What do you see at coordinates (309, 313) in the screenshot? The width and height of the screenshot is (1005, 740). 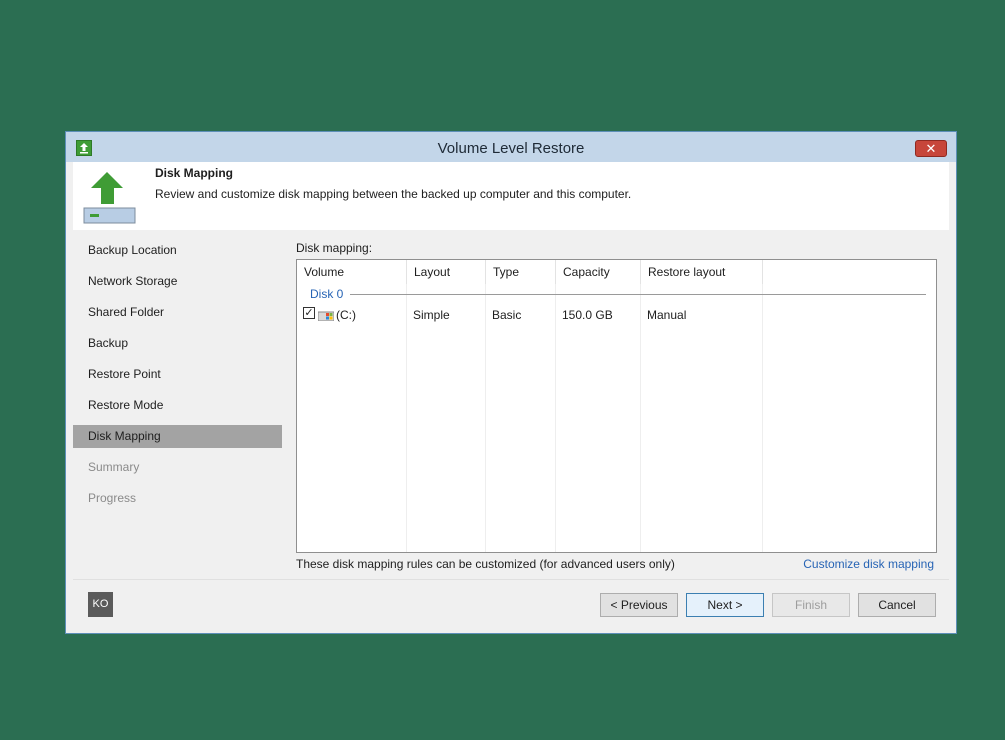 I see `volume-checkbox: ✓` at bounding box center [309, 313].